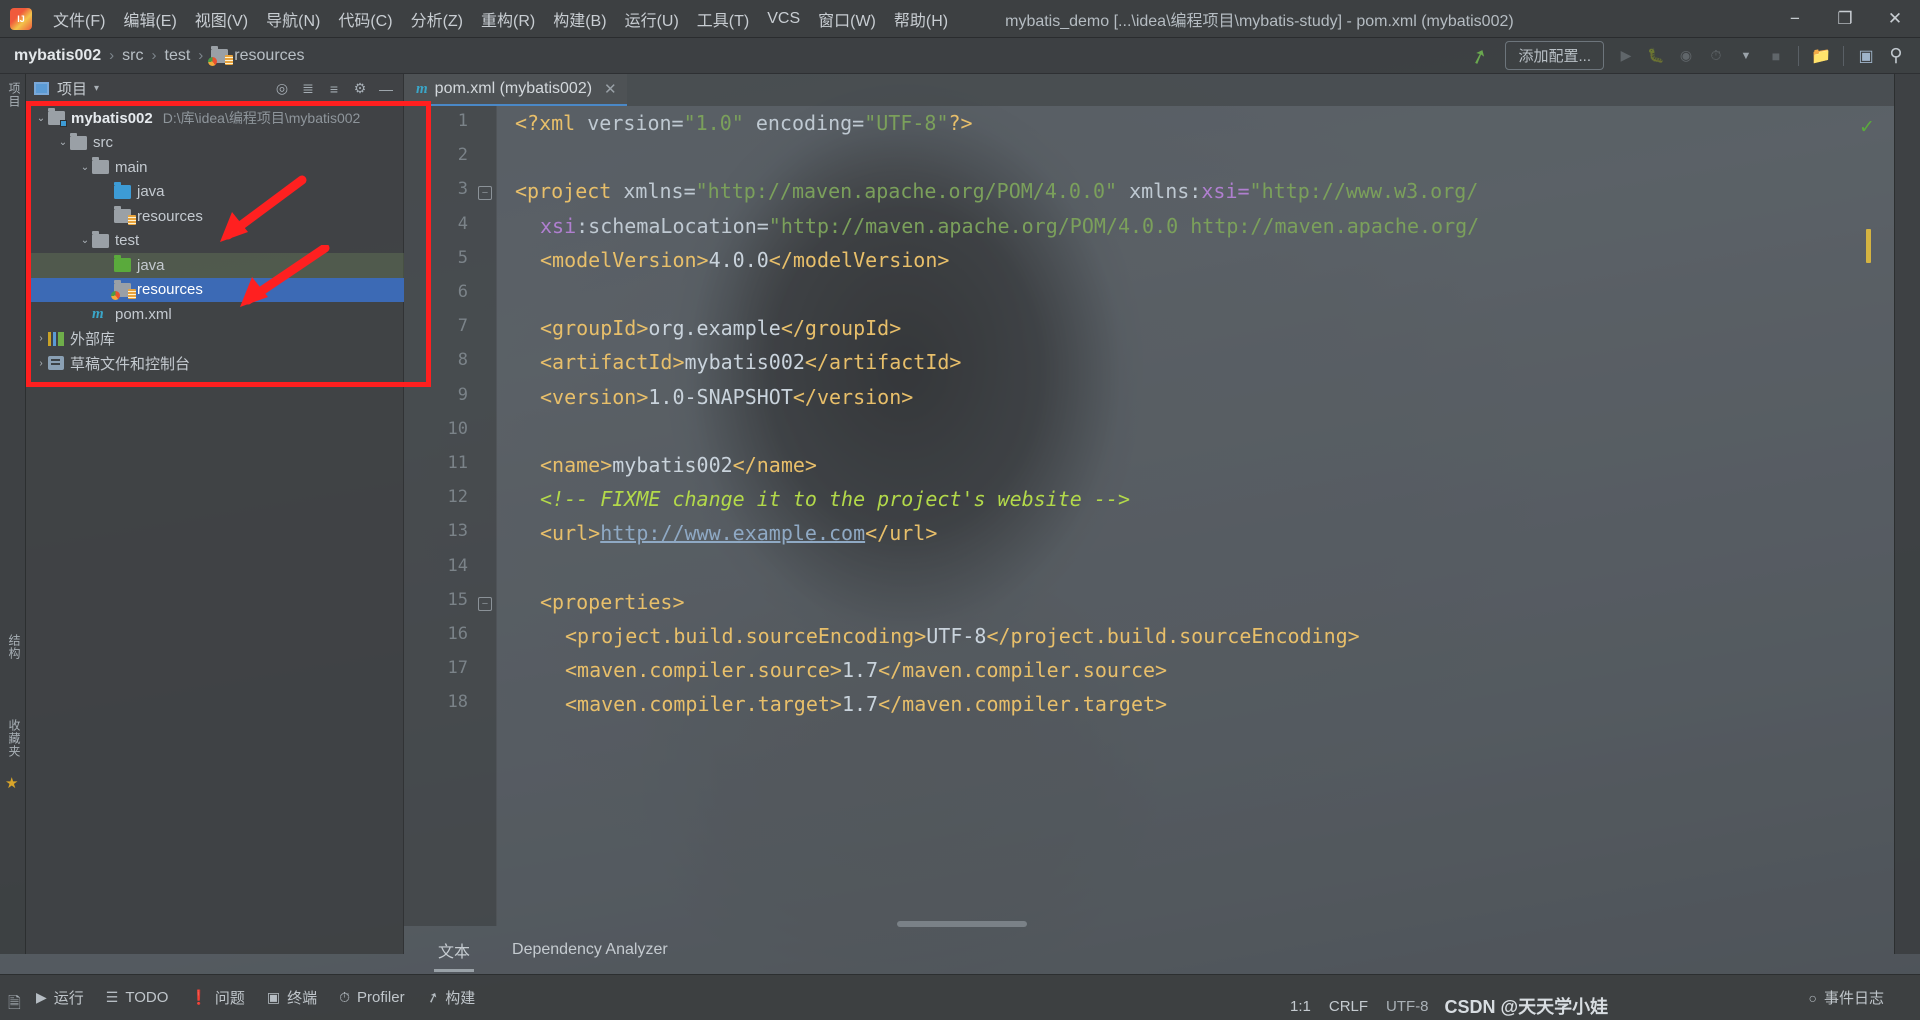 Image resolution: width=1920 pixels, height=1020 pixels. What do you see at coordinates (962, 924) in the screenshot?
I see `horizontal-scrollbar-thumb` at bounding box center [962, 924].